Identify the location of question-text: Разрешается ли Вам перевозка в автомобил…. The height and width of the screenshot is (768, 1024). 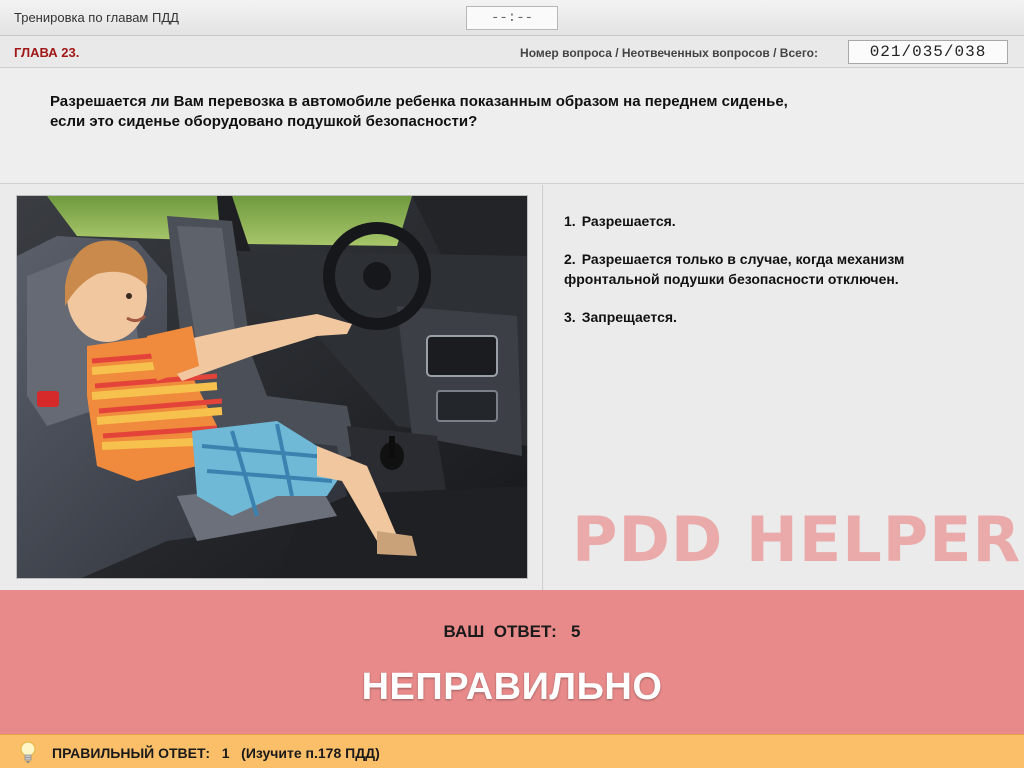
(490, 112).